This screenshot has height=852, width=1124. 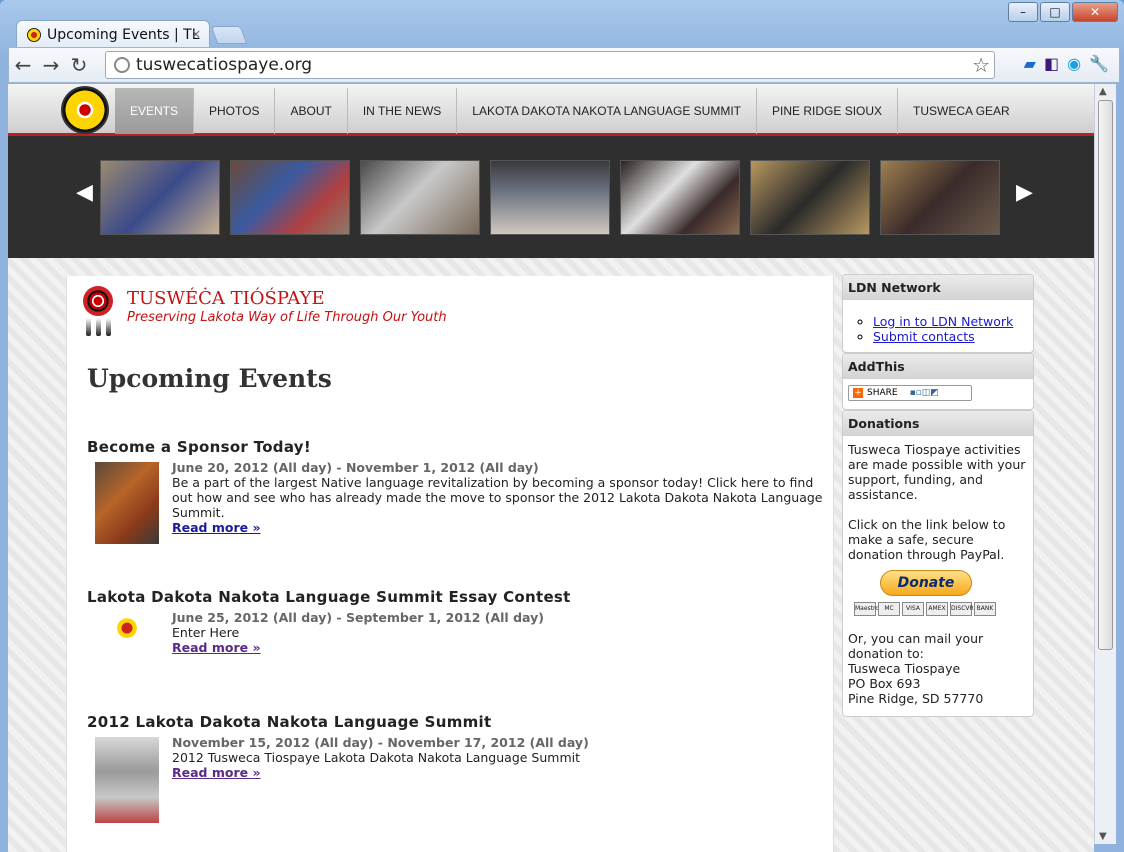 I want to click on mastercard-icon: MC, so click(x=889, y=609).